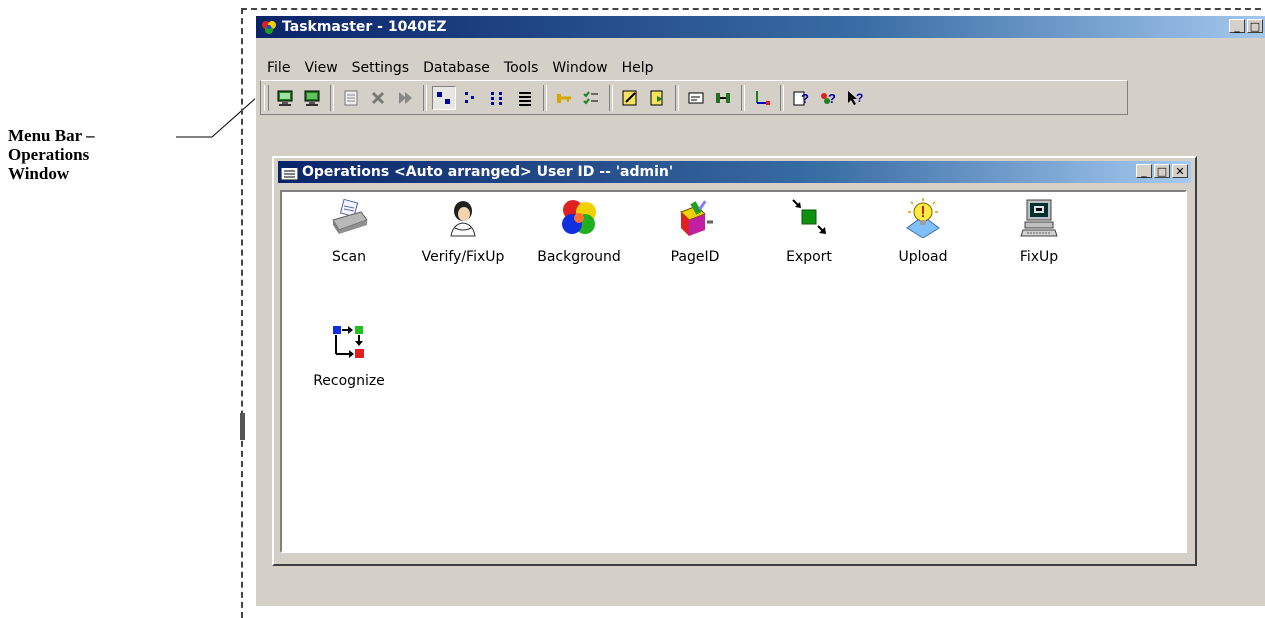 Image resolution: width=1265 pixels, height=618 pixels. I want to click on help-users-icon: ?, so click(828, 98).